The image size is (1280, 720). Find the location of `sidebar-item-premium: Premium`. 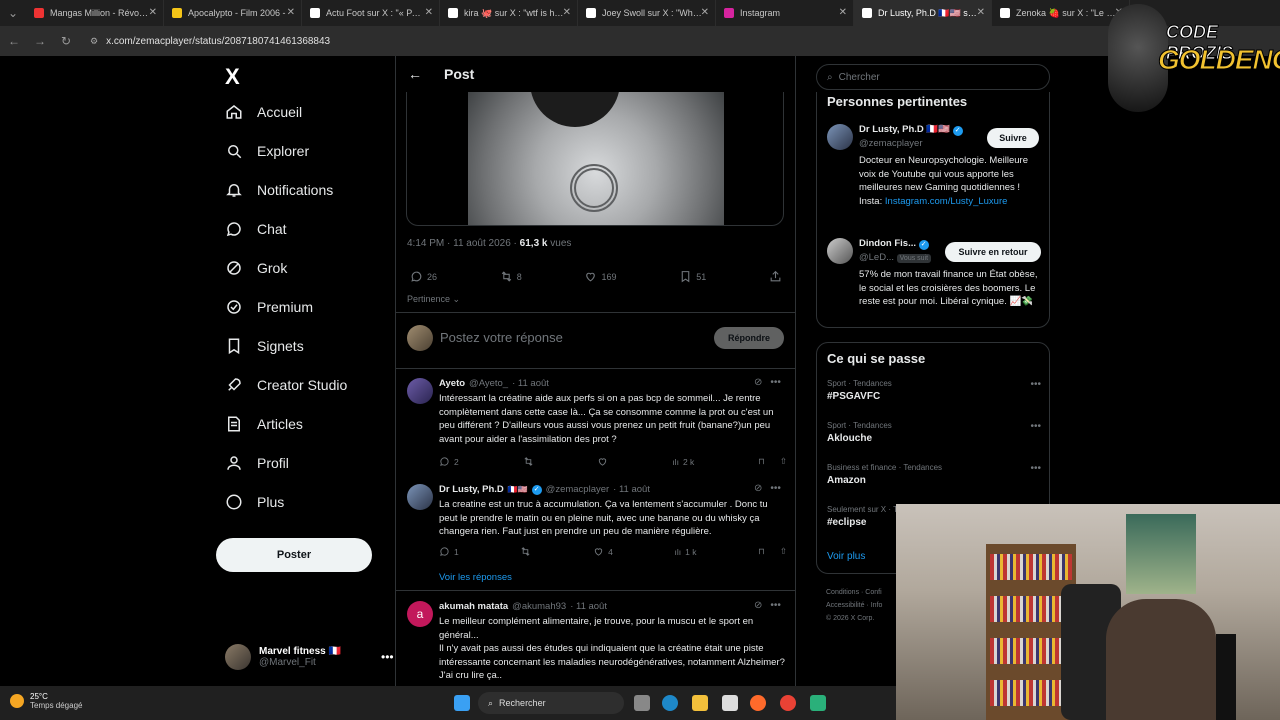

sidebar-item-premium: Premium is located at coordinates (269, 307).